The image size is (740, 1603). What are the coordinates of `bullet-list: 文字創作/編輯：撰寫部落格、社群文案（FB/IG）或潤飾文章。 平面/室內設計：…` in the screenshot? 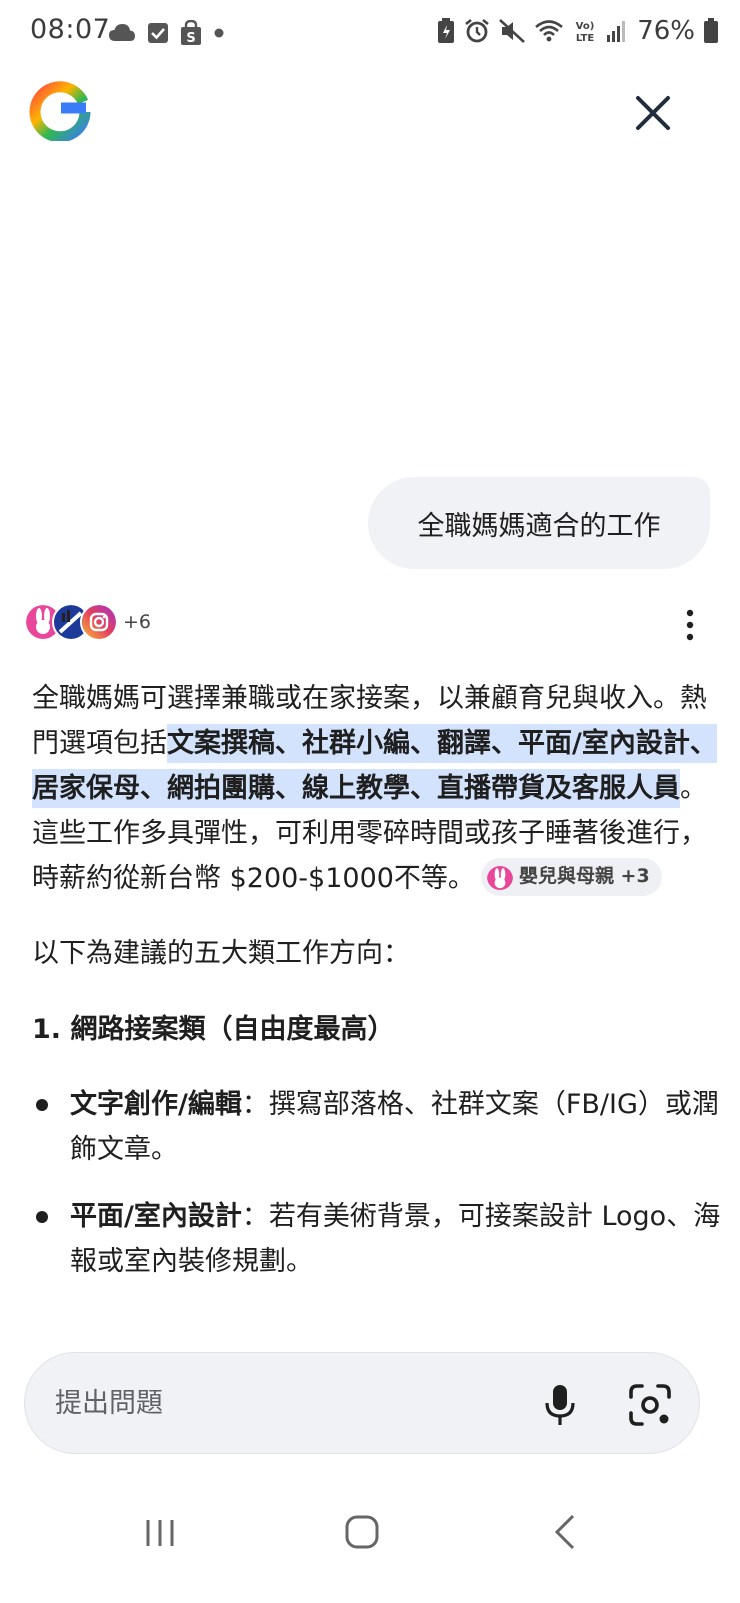 It's located at (377, 1183).